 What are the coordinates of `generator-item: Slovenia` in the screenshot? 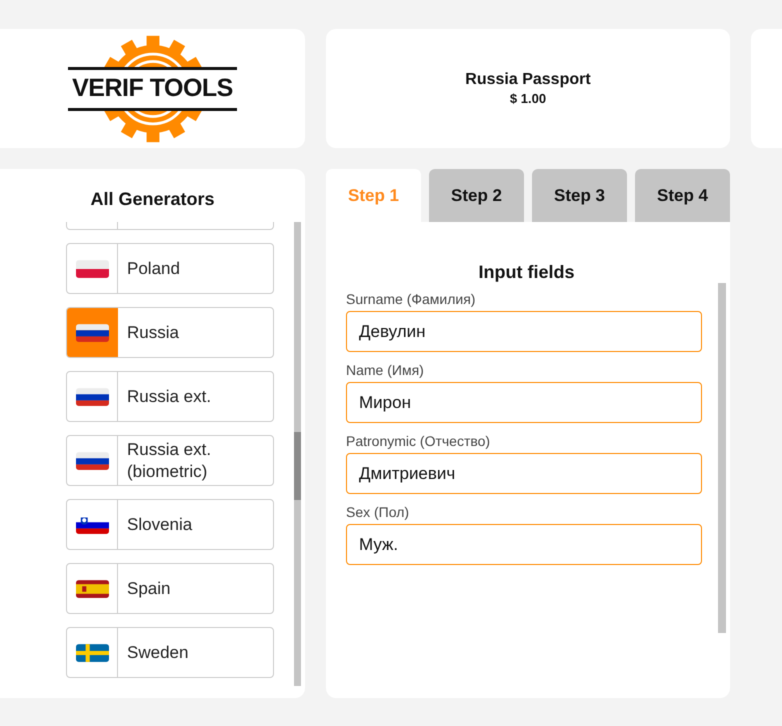 It's located at (170, 524).